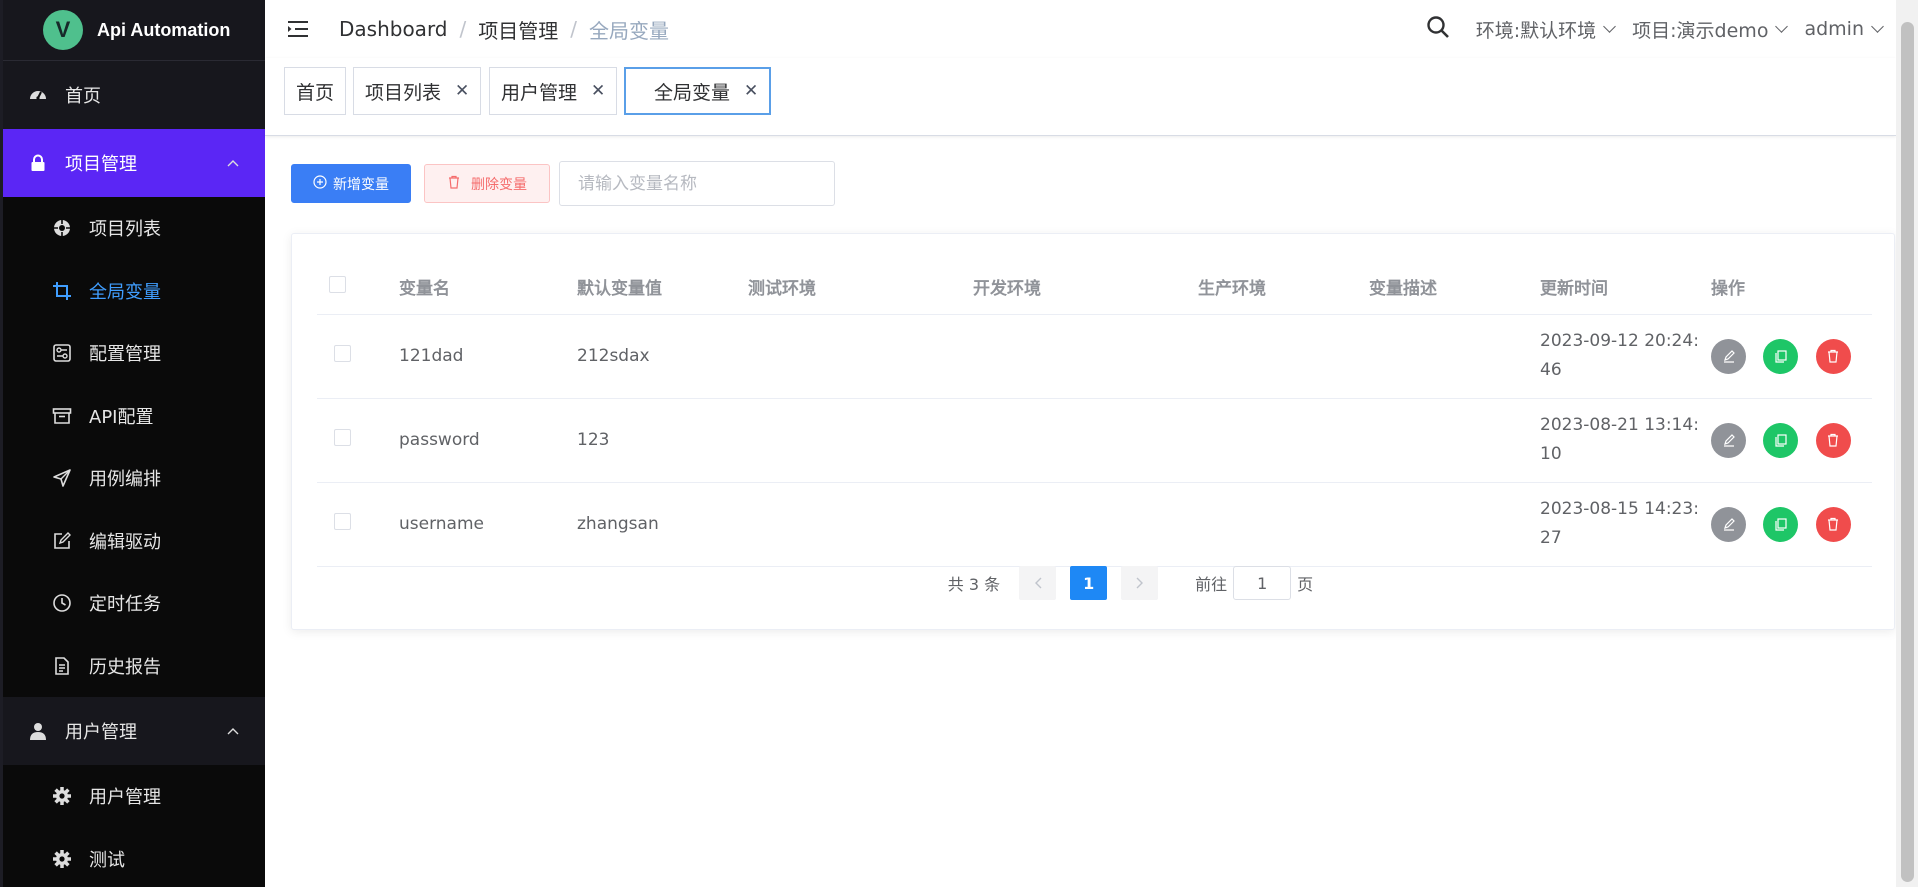 The image size is (1918, 887). What do you see at coordinates (1907, 452) in the screenshot?
I see `scrollbar-thumb` at bounding box center [1907, 452].